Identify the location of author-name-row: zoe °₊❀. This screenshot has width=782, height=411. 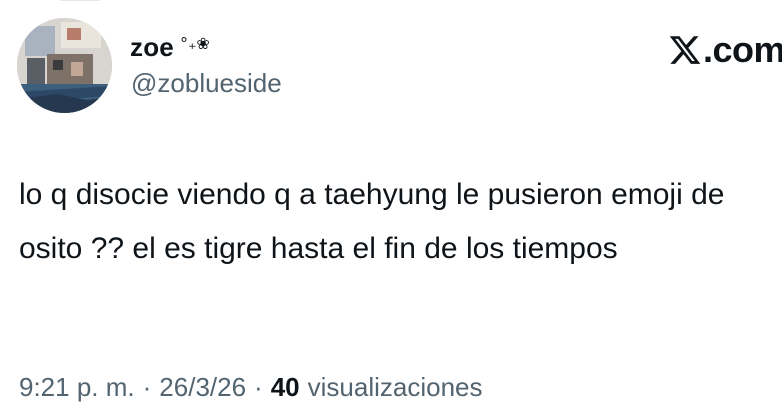
(170, 47).